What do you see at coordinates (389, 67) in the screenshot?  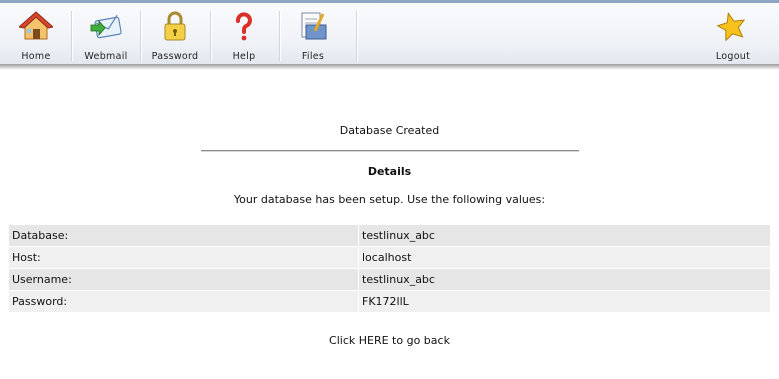 I see `toolbar-shadow` at bounding box center [389, 67].